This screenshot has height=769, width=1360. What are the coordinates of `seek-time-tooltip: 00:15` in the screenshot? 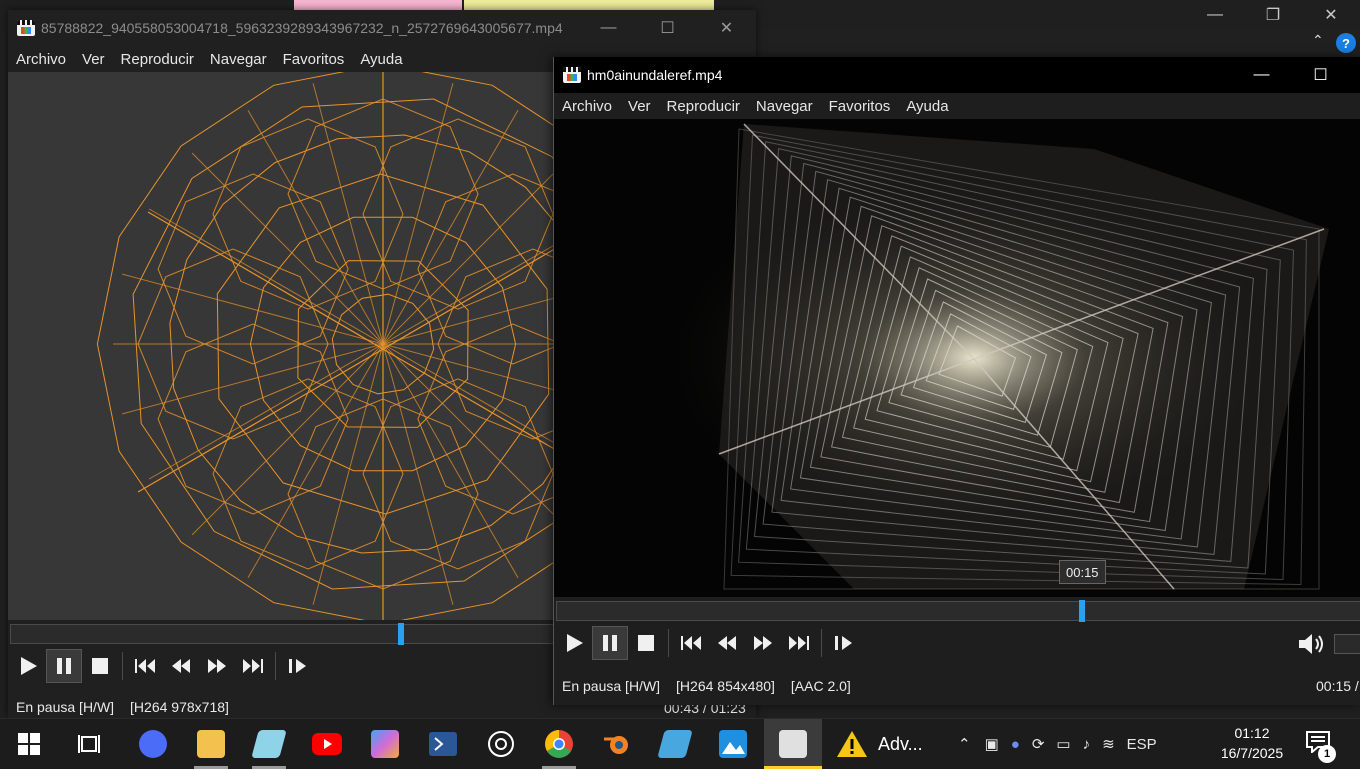 It's located at (1082, 572).